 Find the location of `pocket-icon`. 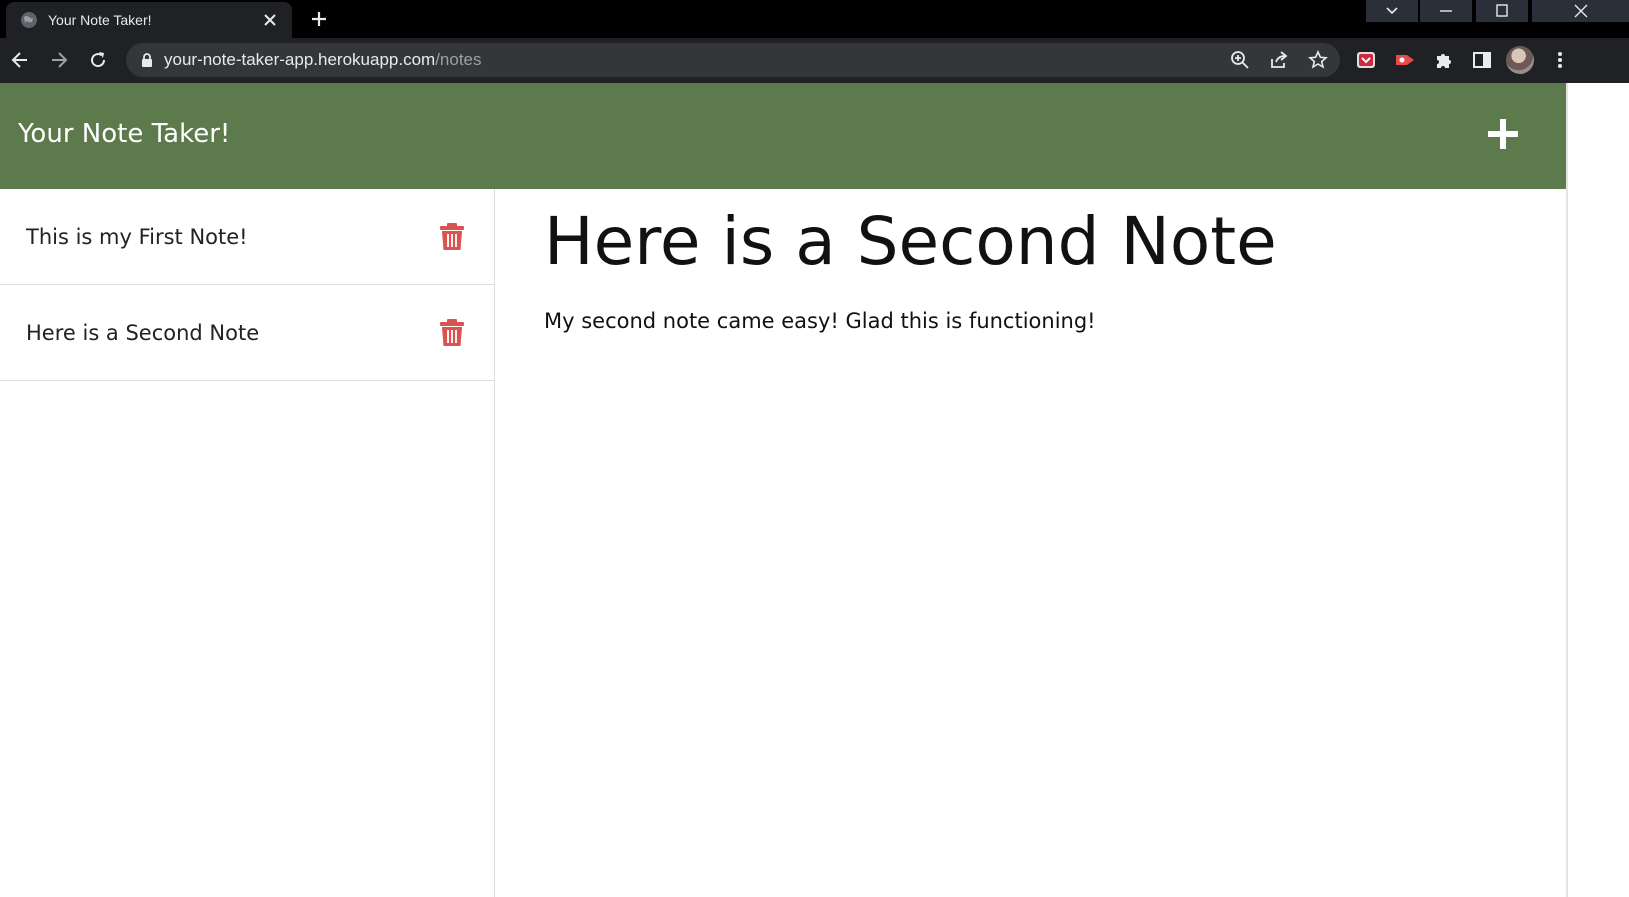

pocket-icon is located at coordinates (1366, 60).